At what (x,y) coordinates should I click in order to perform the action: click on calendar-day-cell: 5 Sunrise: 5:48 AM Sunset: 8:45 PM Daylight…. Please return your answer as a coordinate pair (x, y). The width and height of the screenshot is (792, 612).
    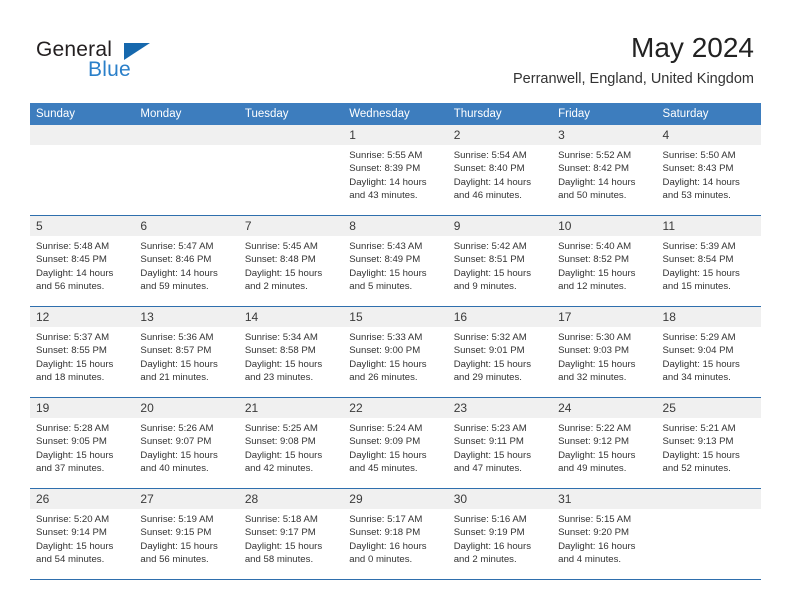
    Looking at the image, I should click on (82, 261).